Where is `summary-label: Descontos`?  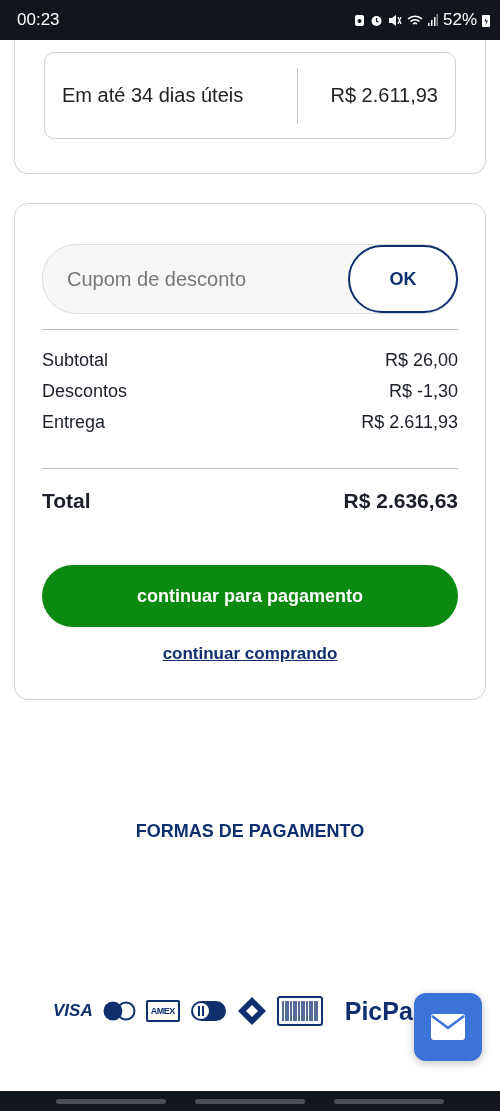
summary-label: Descontos is located at coordinates (85, 391).